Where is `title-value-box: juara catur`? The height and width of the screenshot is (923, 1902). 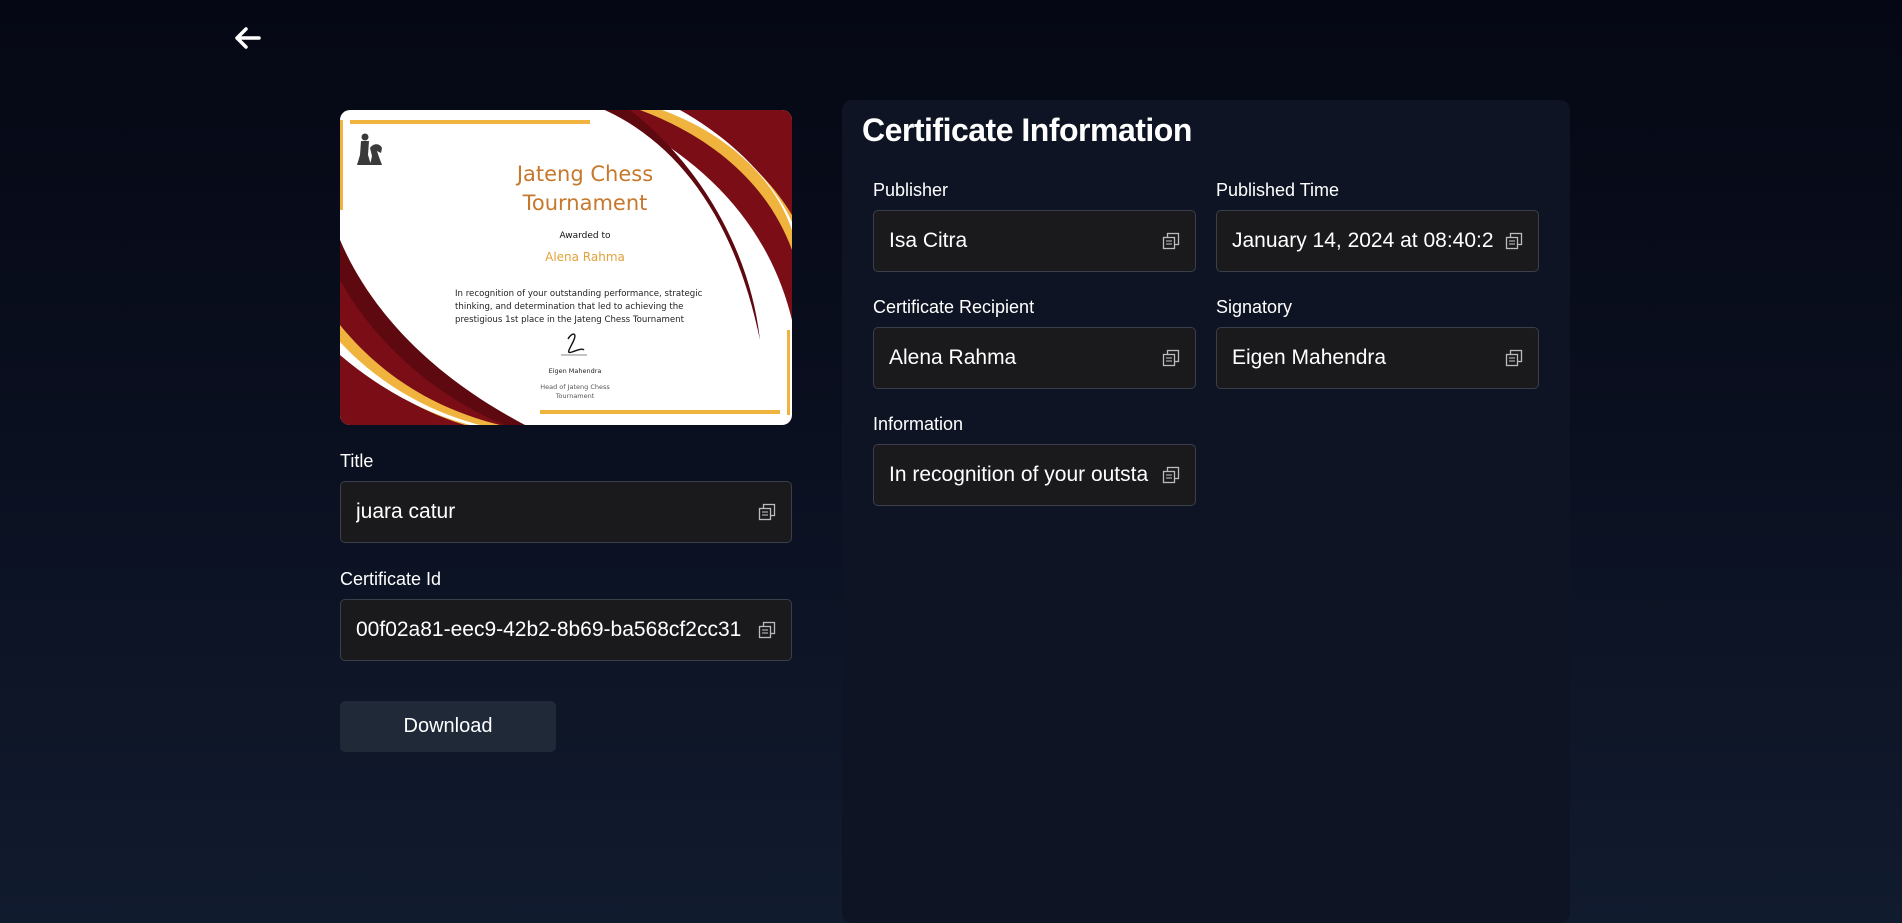
title-value-box: juara catur is located at coordinates (566, 512).